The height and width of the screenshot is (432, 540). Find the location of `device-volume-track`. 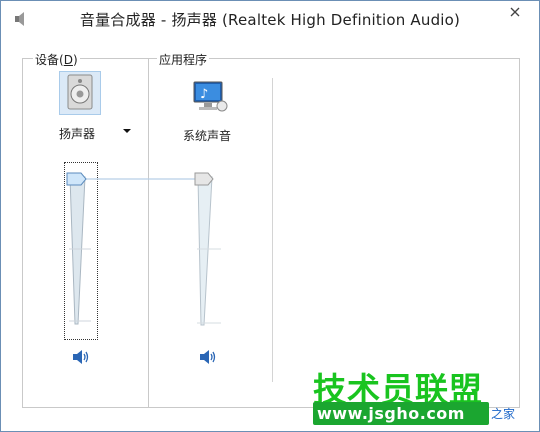

device-volume-track is located at coordinates (77, 250).